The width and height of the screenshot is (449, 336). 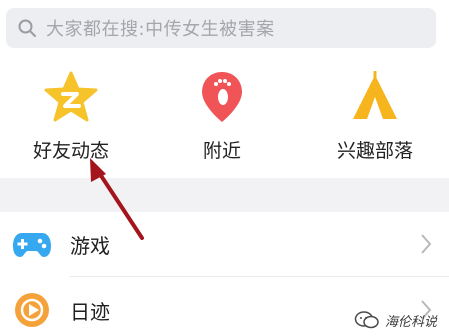 What do you see at coordinates (224, 195) in the screenshot?
I see `section-divider` at bounding box center [224, 195].